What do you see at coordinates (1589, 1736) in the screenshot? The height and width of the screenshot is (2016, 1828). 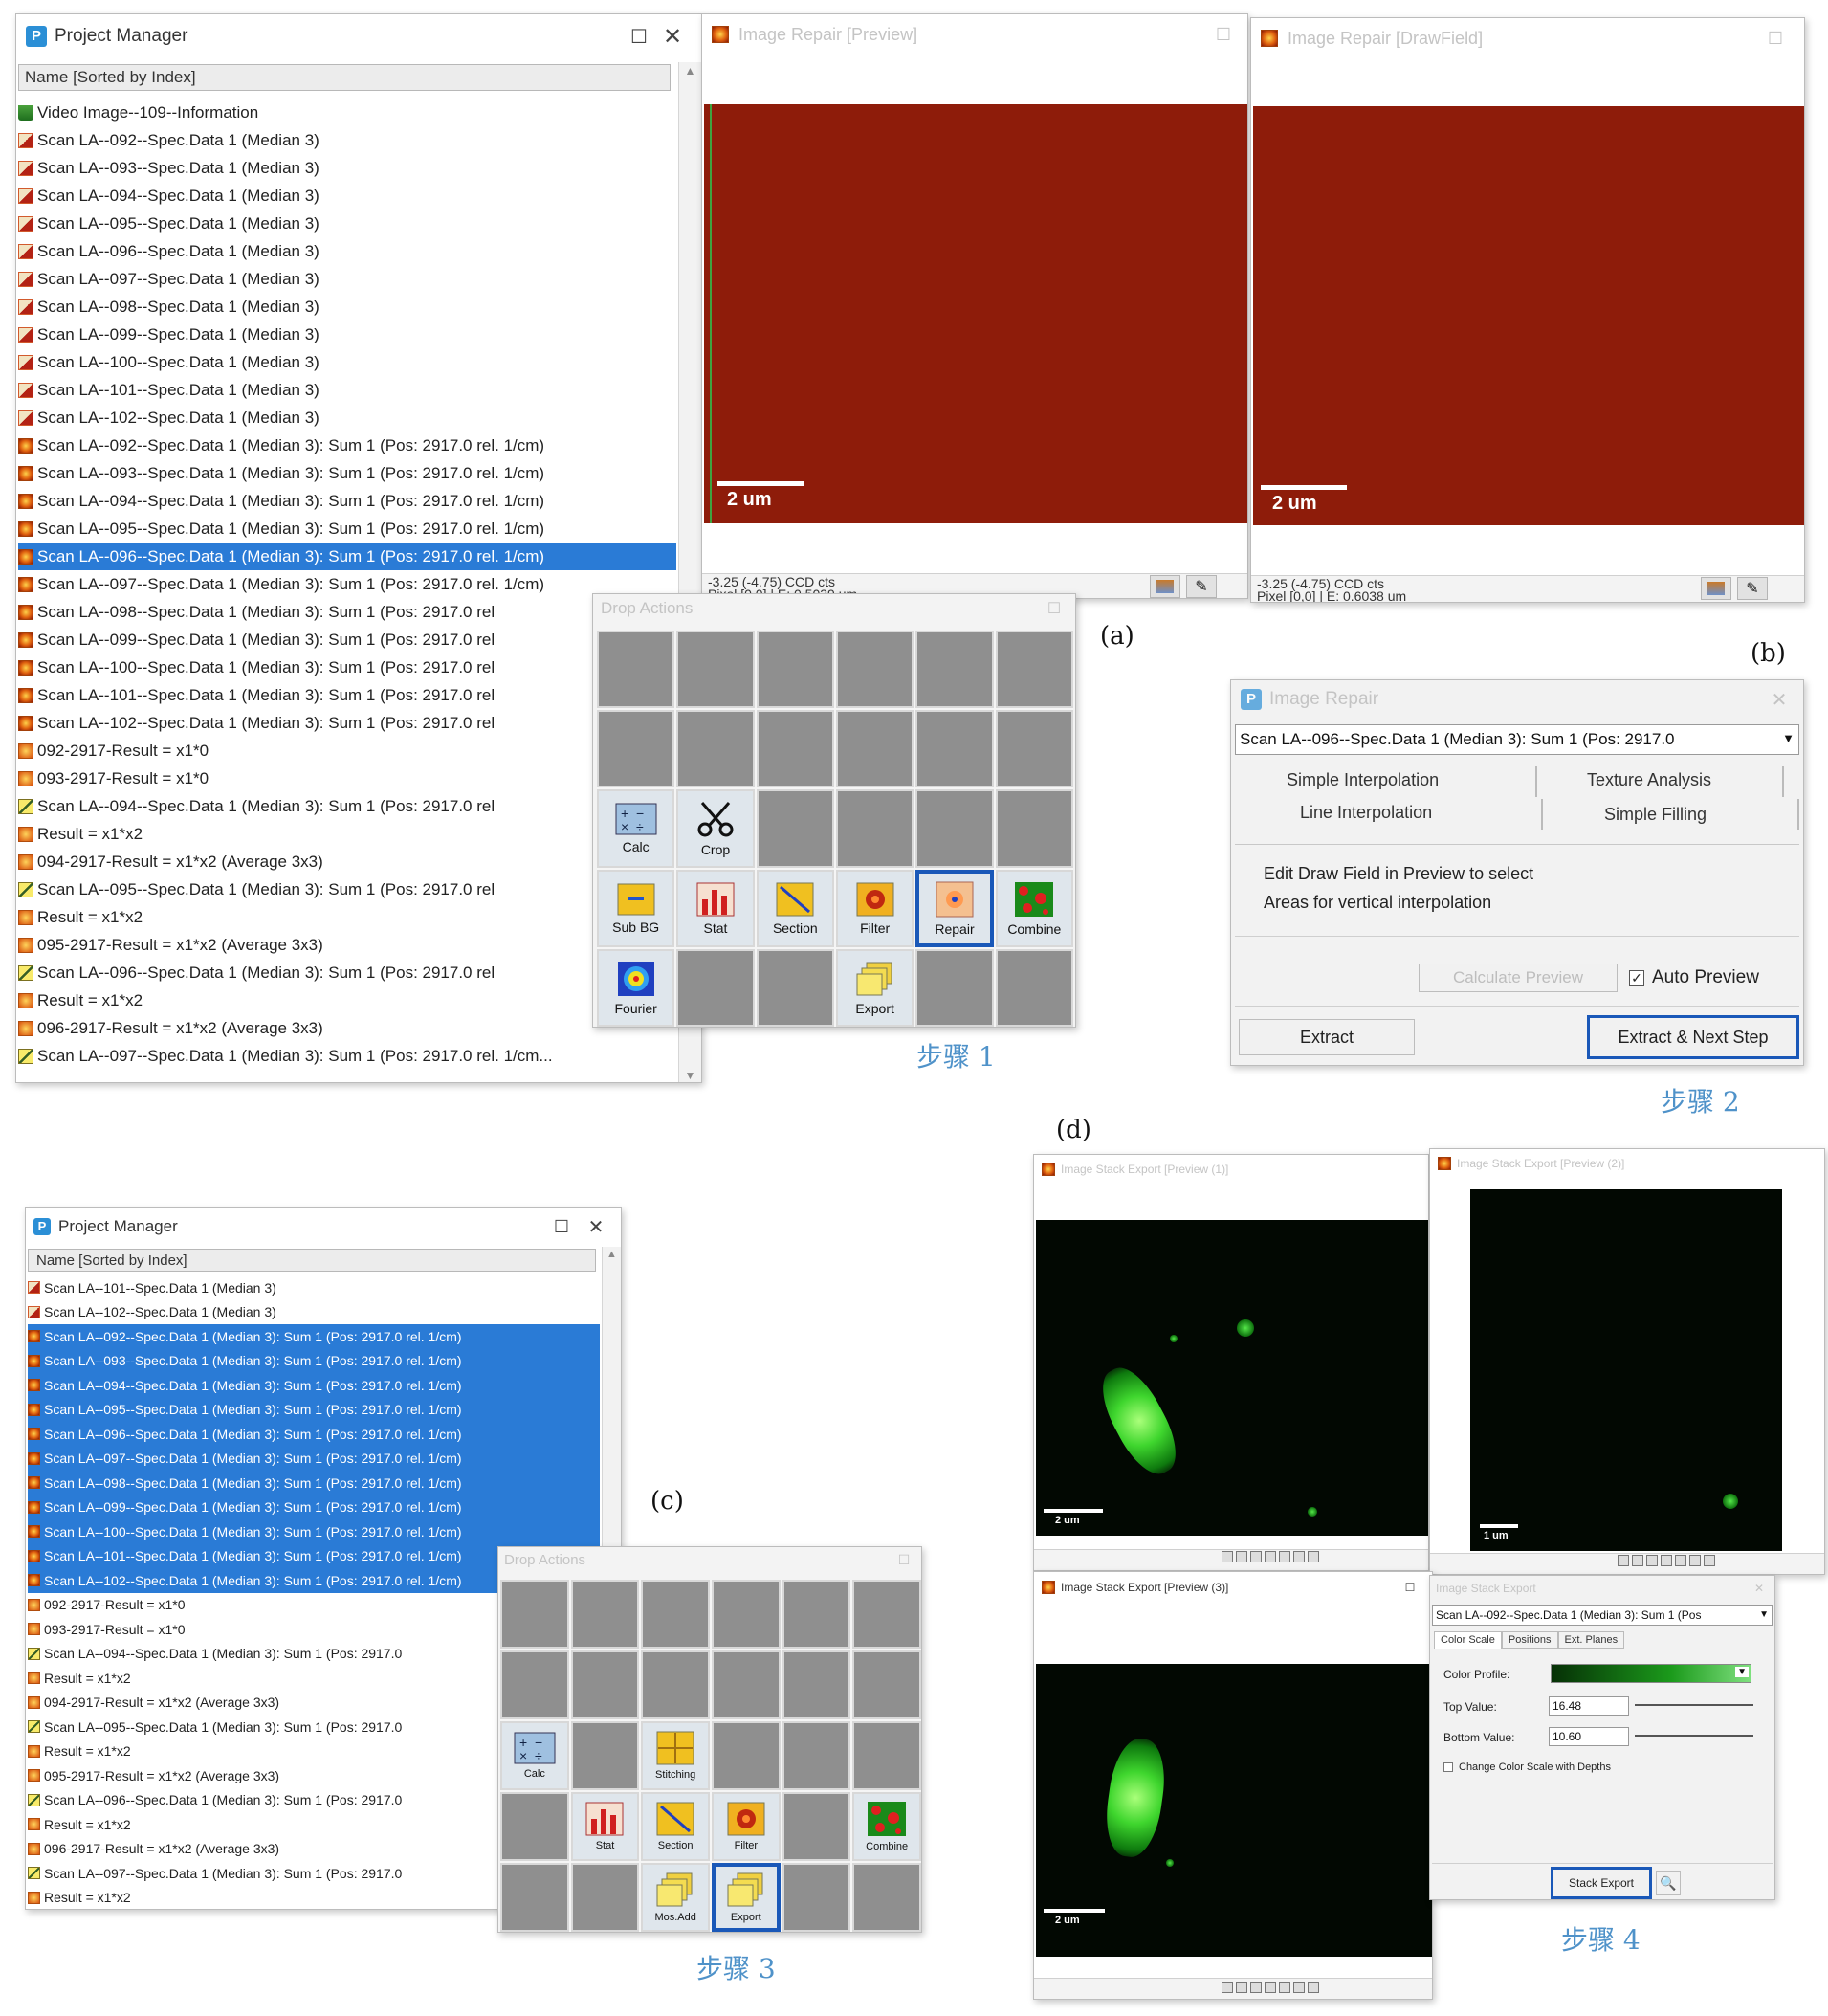 I see `bottom-value-input: 10.60` at bounding box center [1589, 1736].